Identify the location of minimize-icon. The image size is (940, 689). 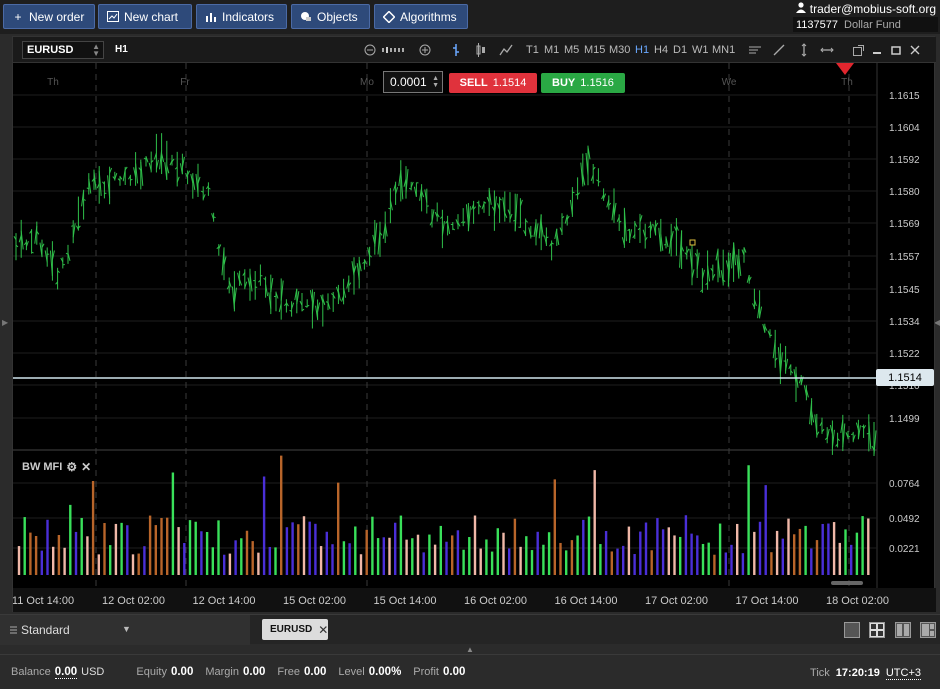
(877, 50).